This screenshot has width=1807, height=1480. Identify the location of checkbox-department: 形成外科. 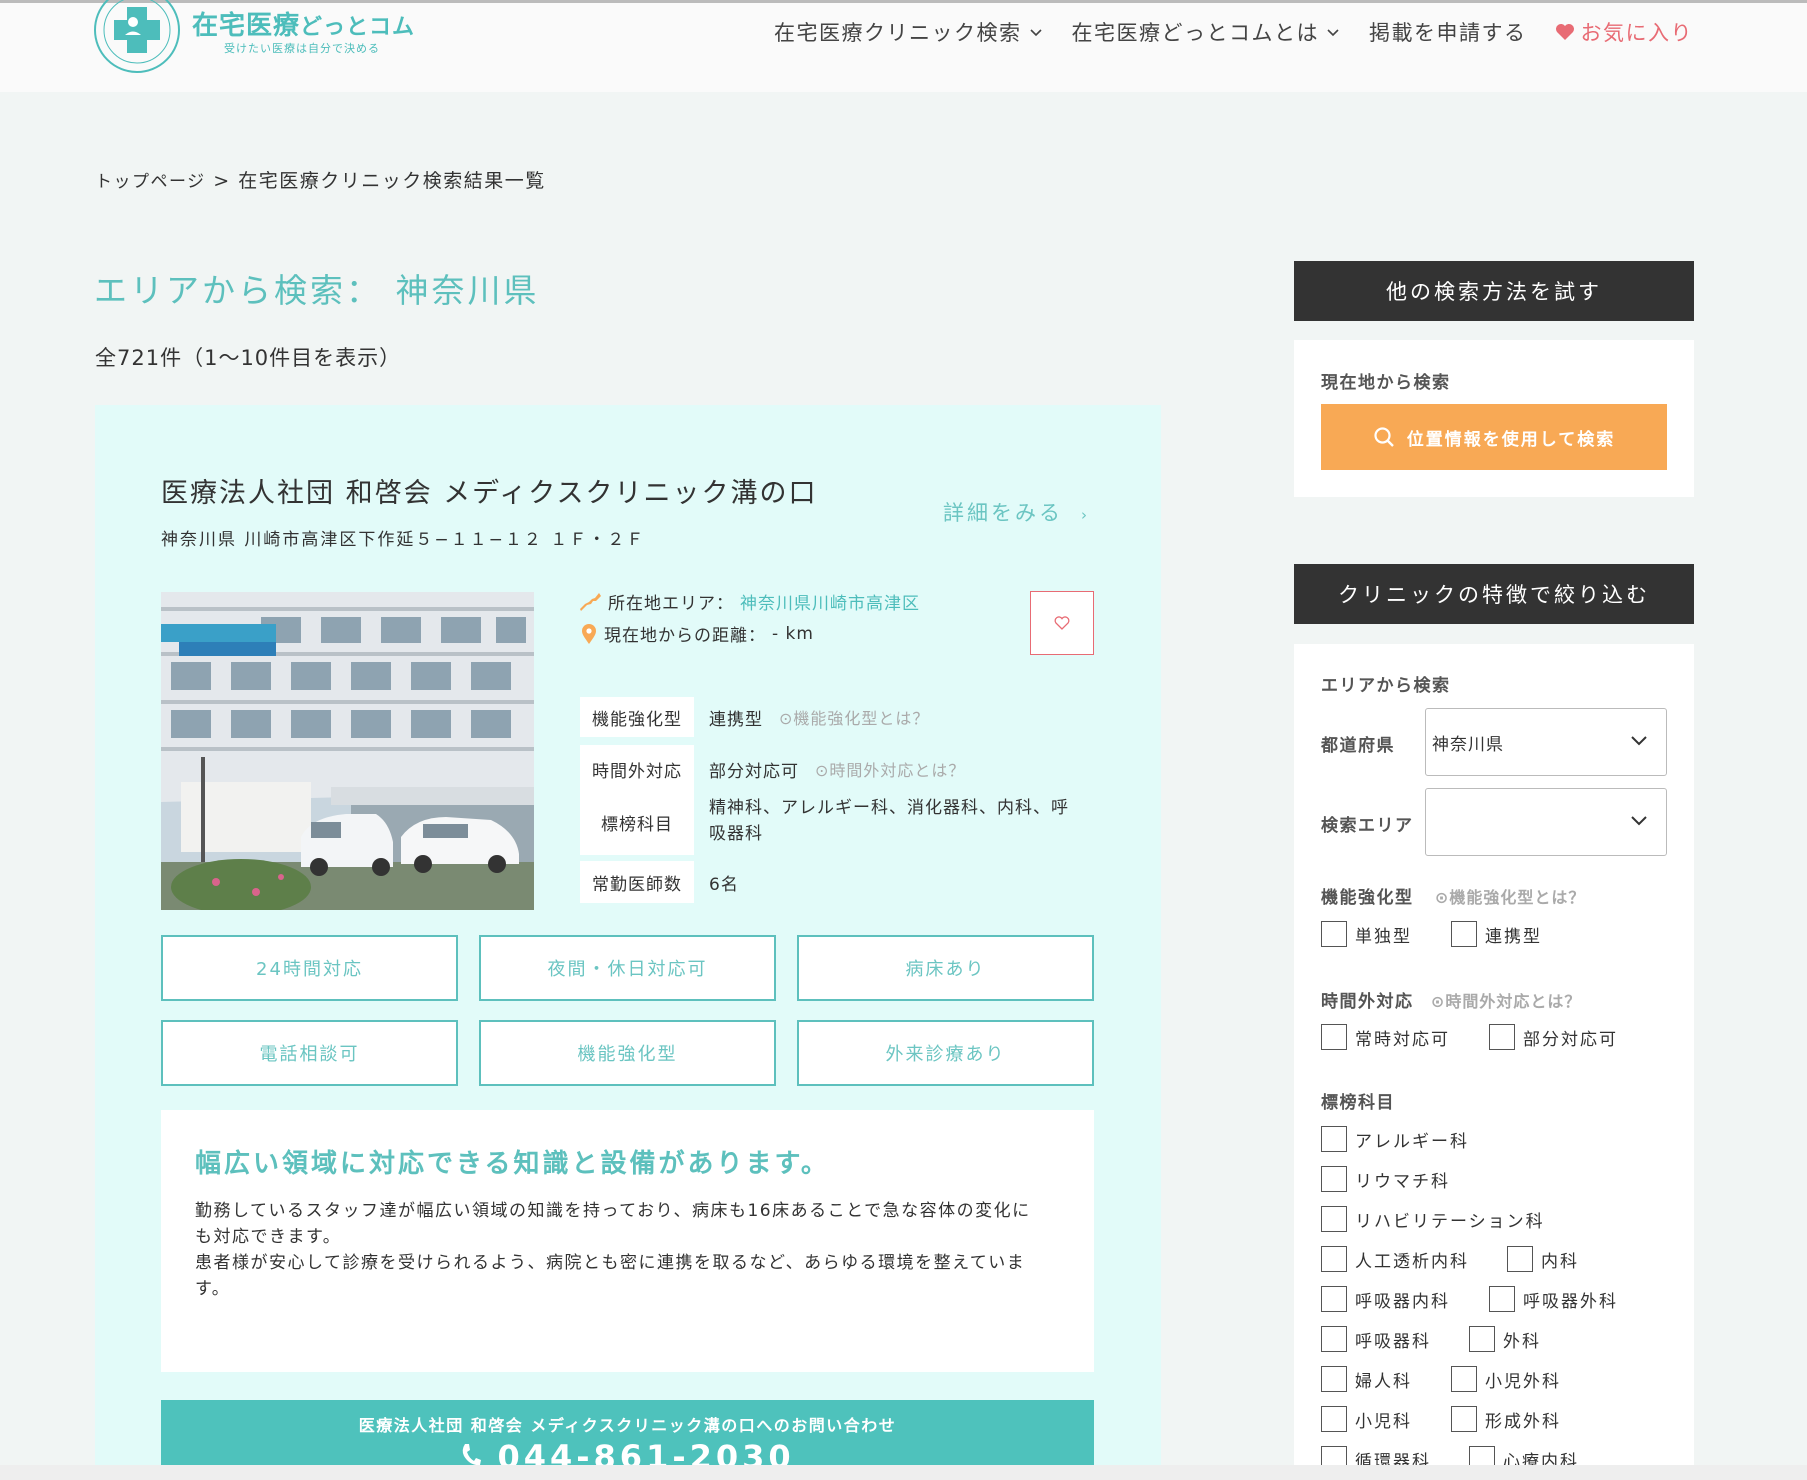
(1506, 1419).